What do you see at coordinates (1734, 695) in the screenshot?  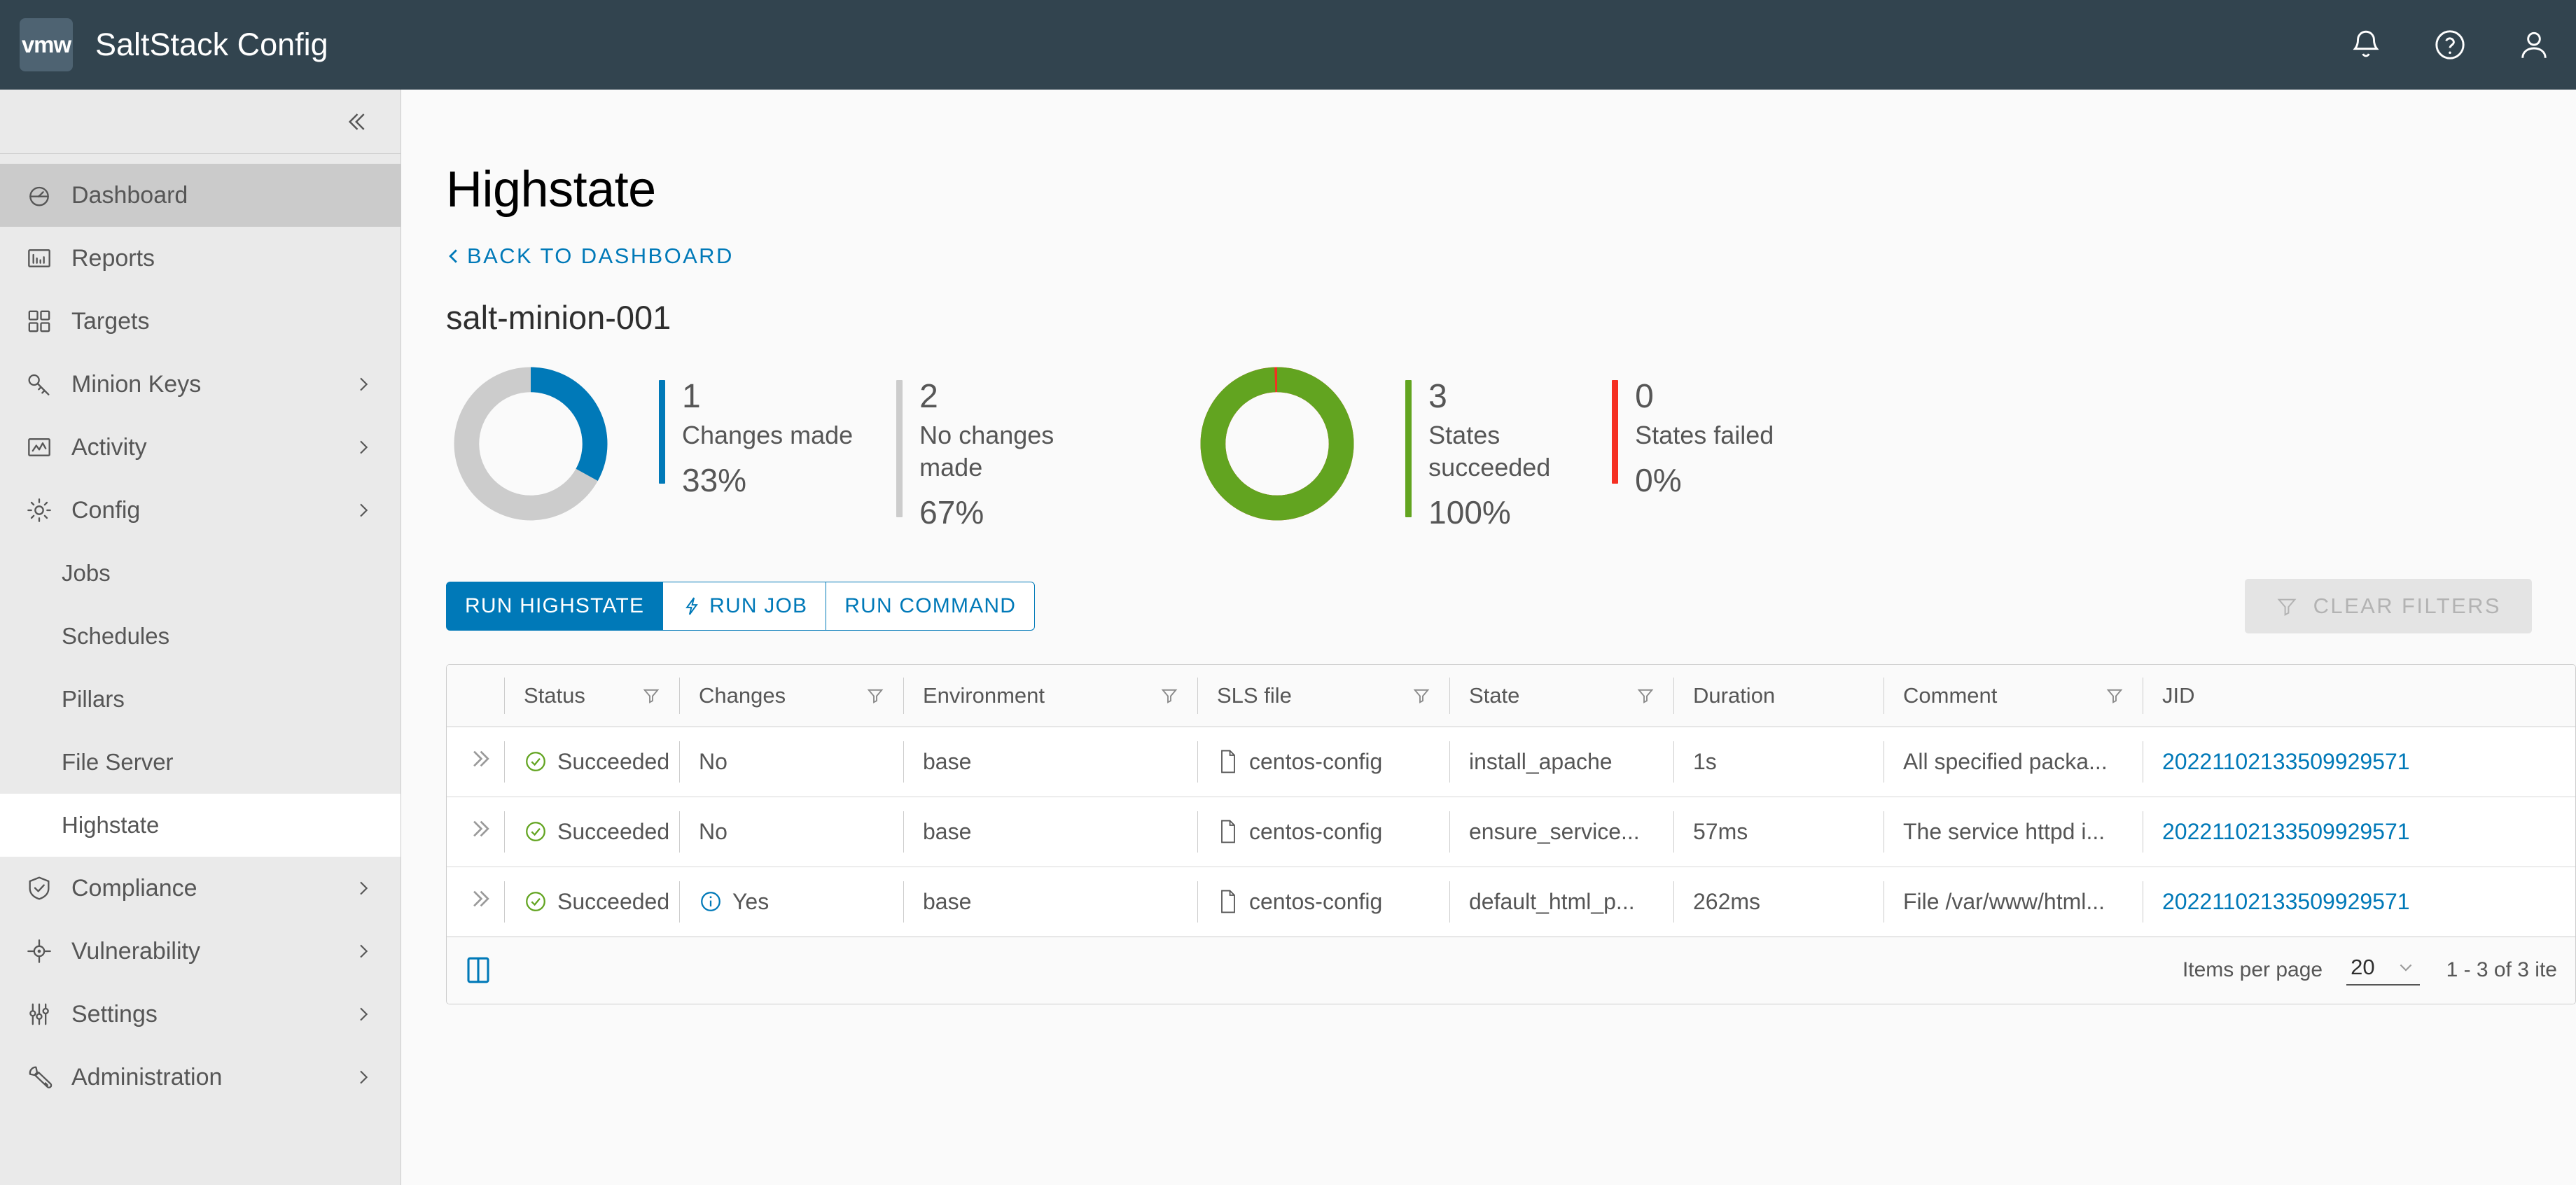 I see `column-header-label: Duration` at bounding box center [1734, 695].